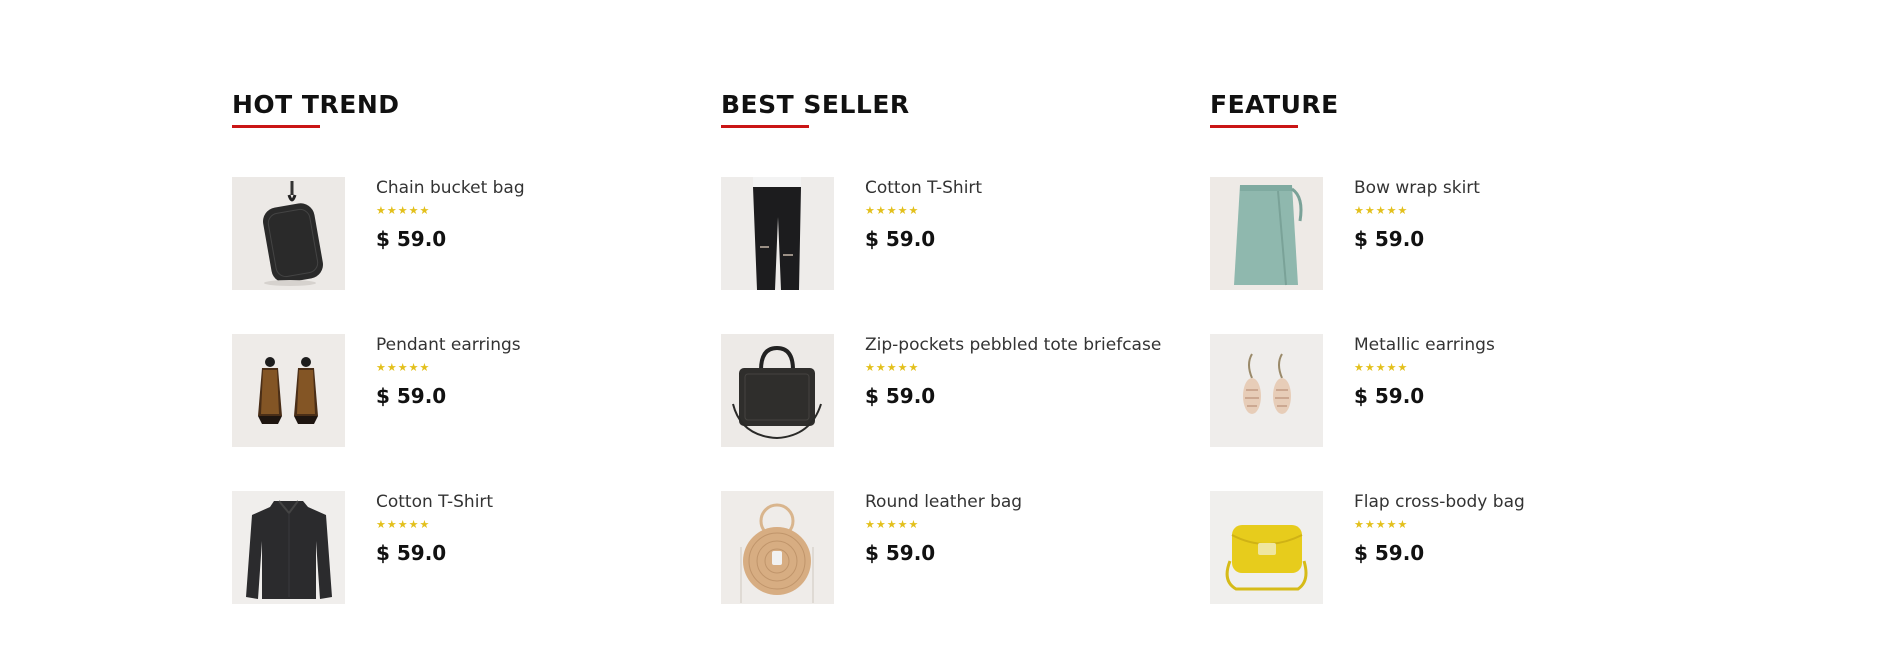  What do you see at coordinates (777, 233) in the screenshot?
I see `black-ripped-jeans-image` at bounding box center [777, 233].